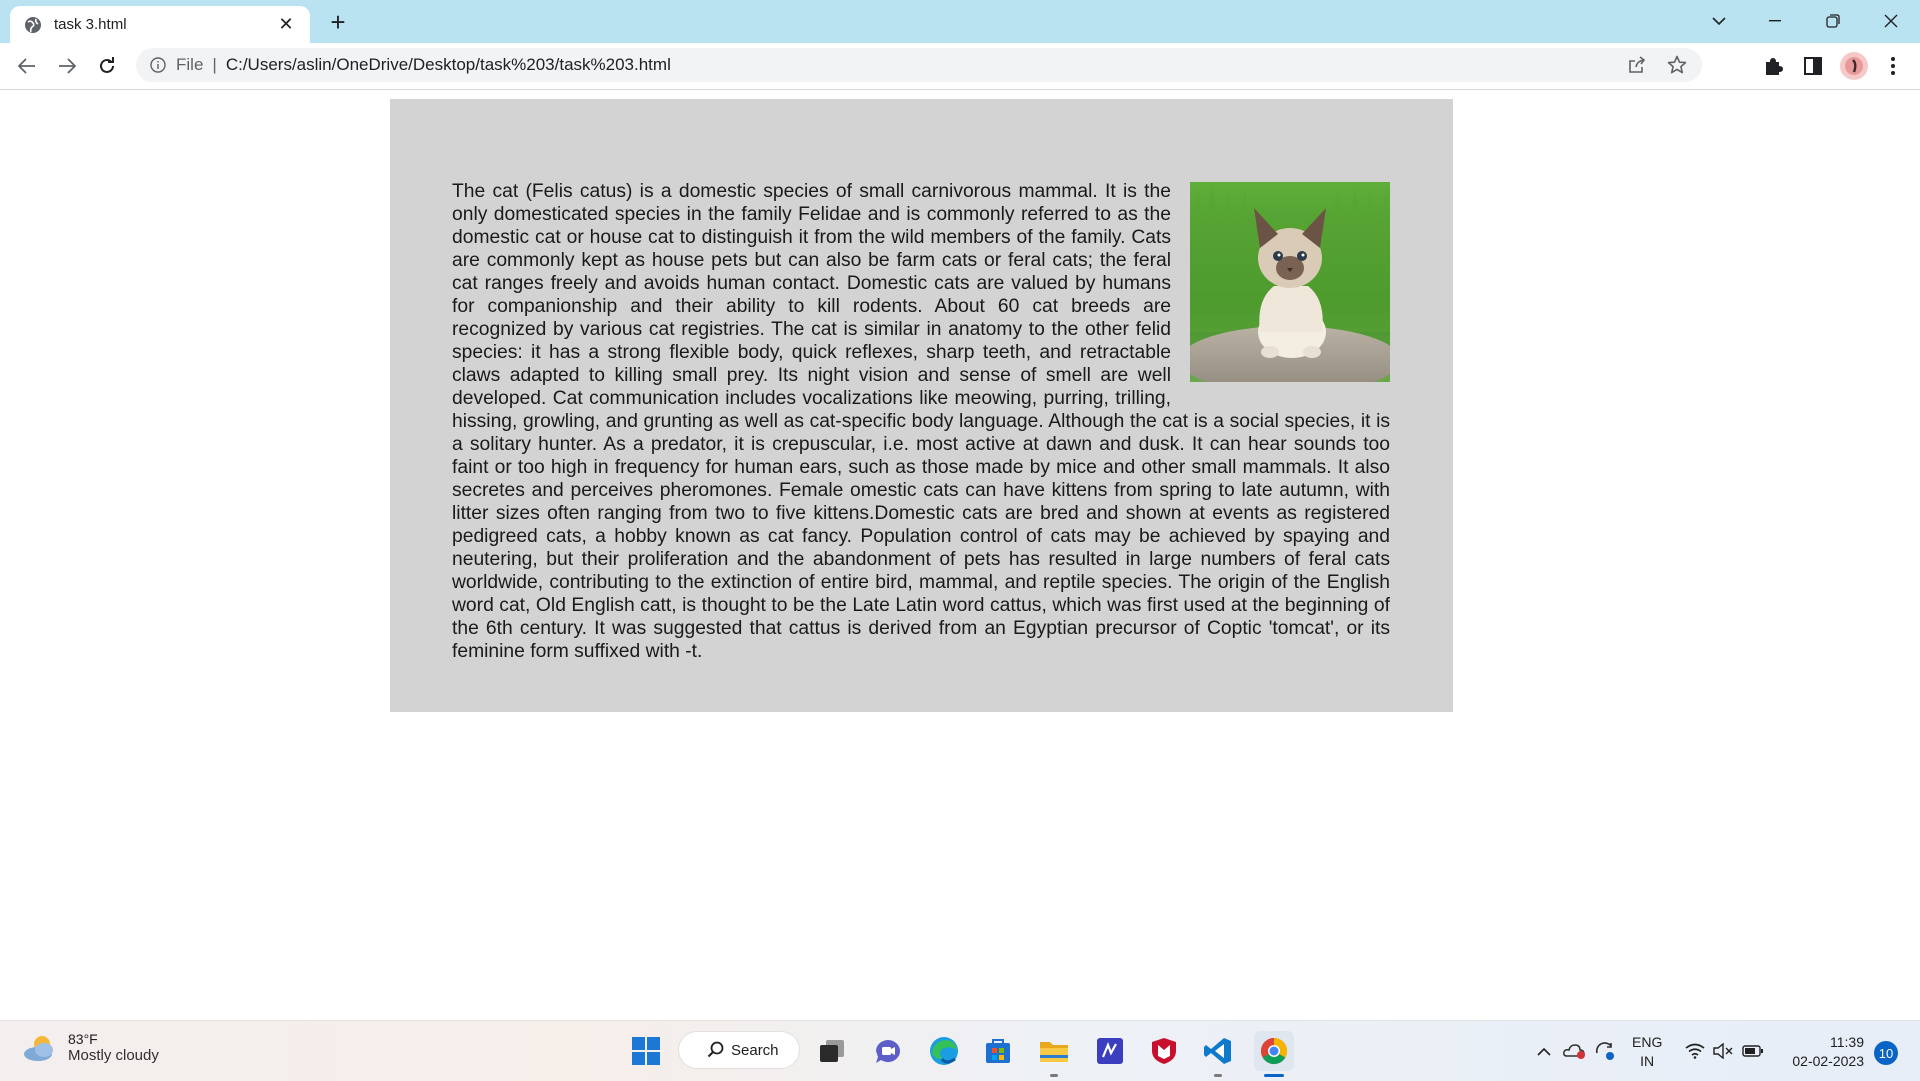 Image resolution: width=1920 pixels, height=1081 pixels. What do you see at coordinates (1833, 21) in the screenshot?
I see `restore-button` at bounding box center [1833, 21].